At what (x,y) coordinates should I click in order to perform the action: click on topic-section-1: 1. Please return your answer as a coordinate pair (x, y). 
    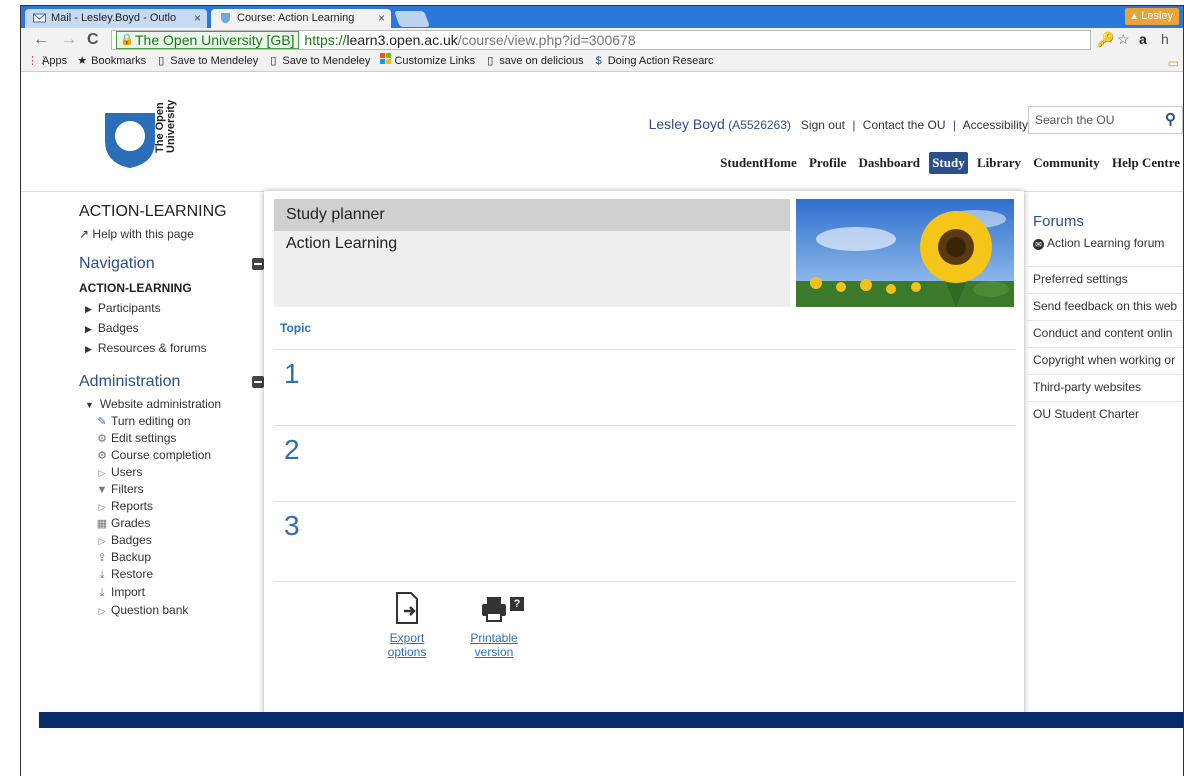
    Looking at the image, I should click on (645, 386).